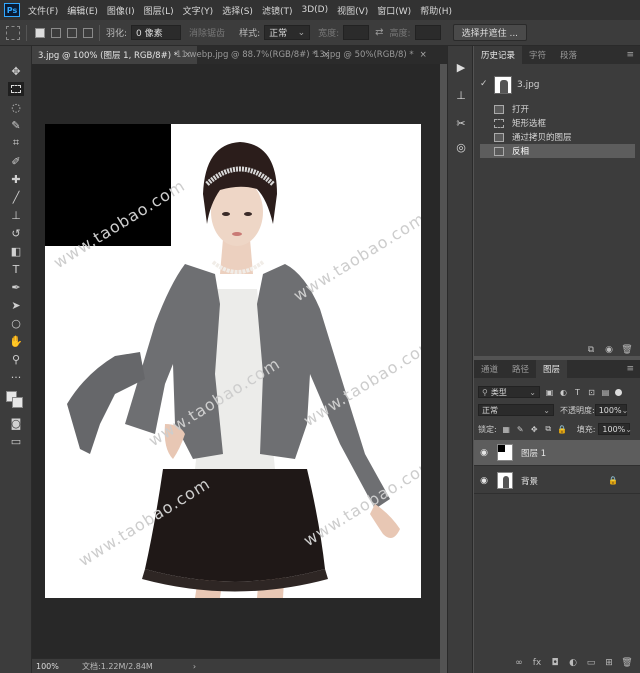  Describe the element at coordinates (207, 32) in the screenshot. I see `antialias-checkbox: 消除锯齿` at that location.